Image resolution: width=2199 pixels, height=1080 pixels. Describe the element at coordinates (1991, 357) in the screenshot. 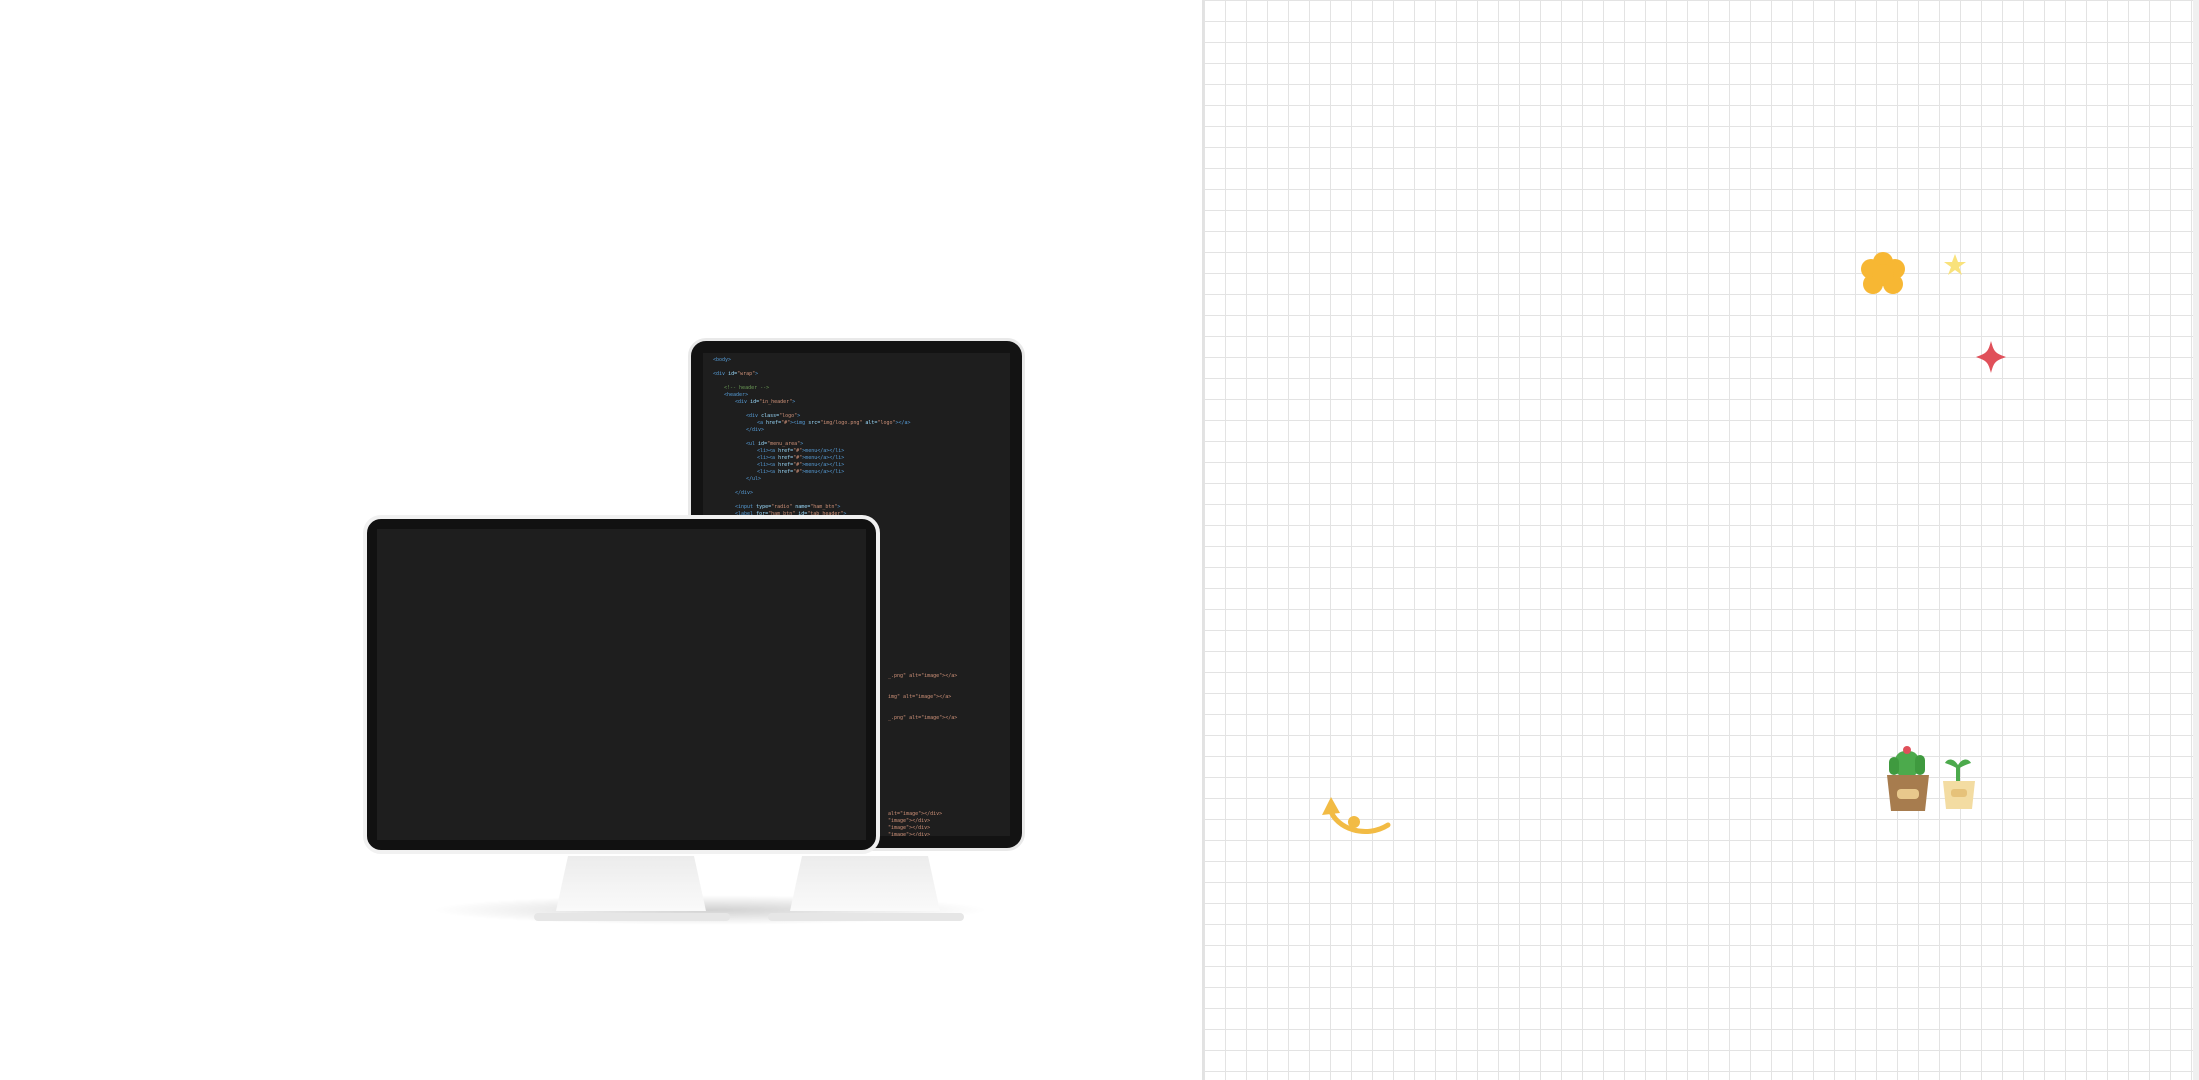

I see `sparkle-icon` at that location.